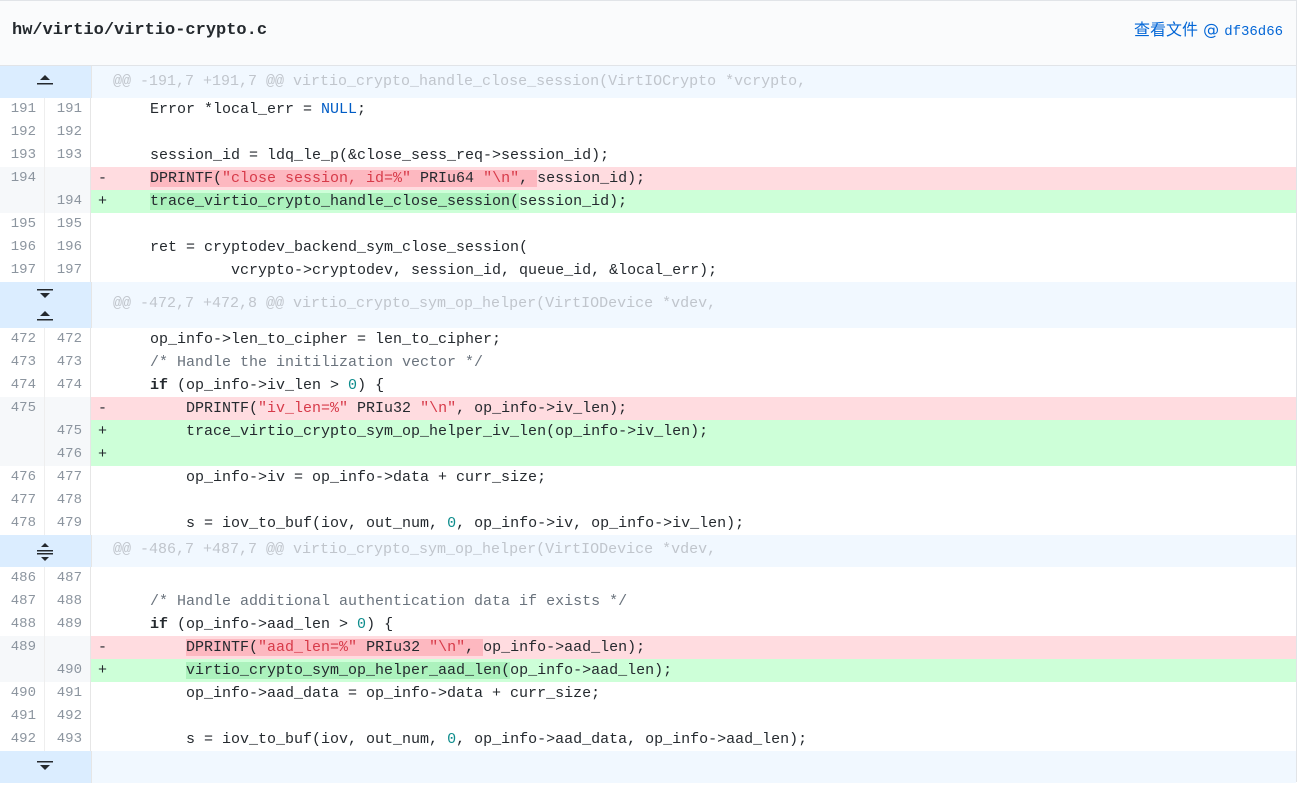 The image size is (1298, 785). I want to click on new-line-number: 476, so click(68, 454).